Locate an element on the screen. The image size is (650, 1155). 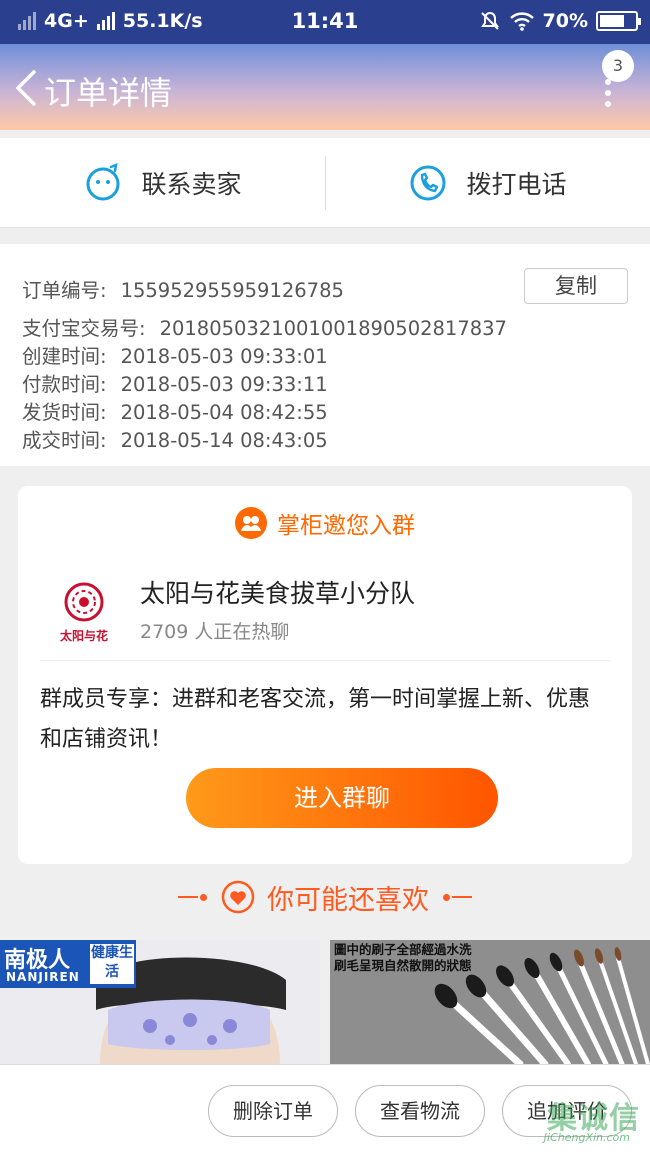
created-time-label: 创建时间: is located at coordinates (64, 356).